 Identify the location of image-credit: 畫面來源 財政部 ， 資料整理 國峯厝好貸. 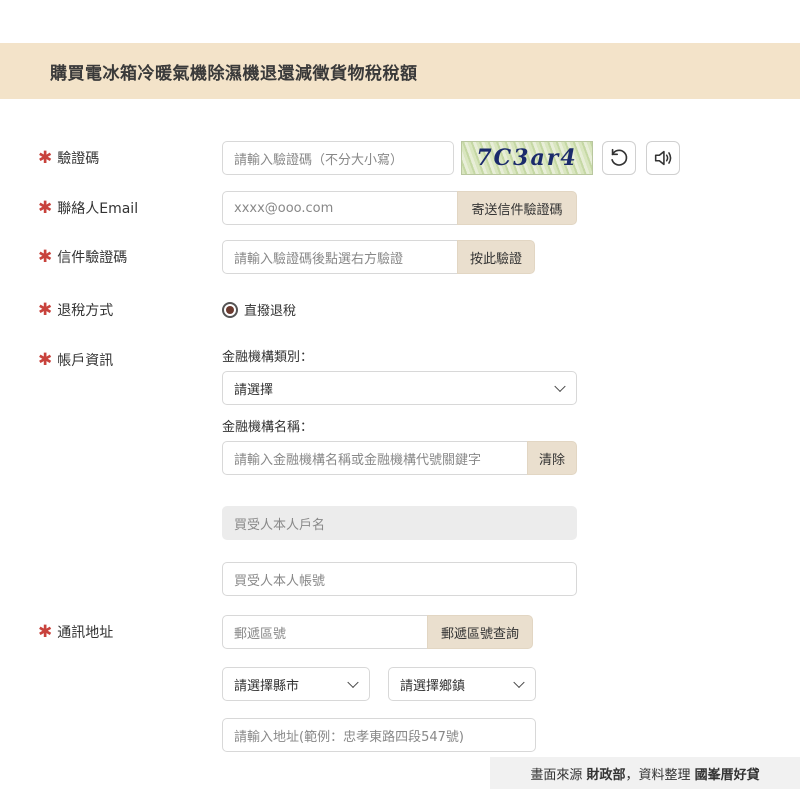
(645, 773).